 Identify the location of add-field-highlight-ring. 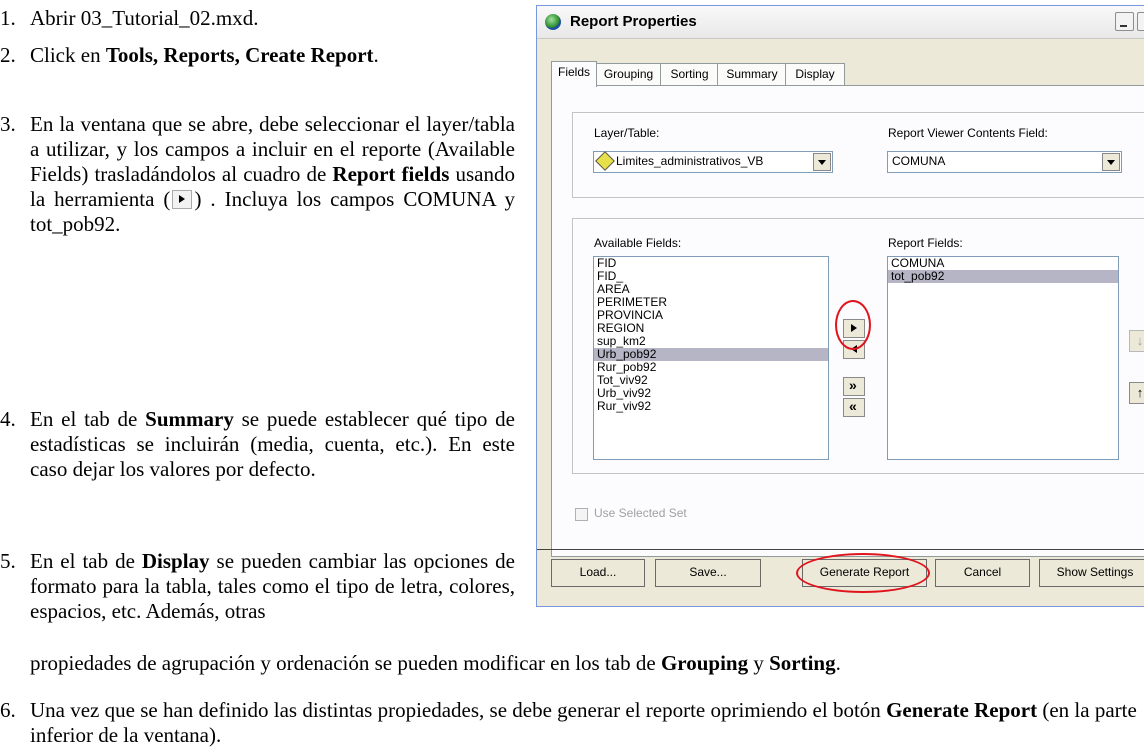
(853, 325).